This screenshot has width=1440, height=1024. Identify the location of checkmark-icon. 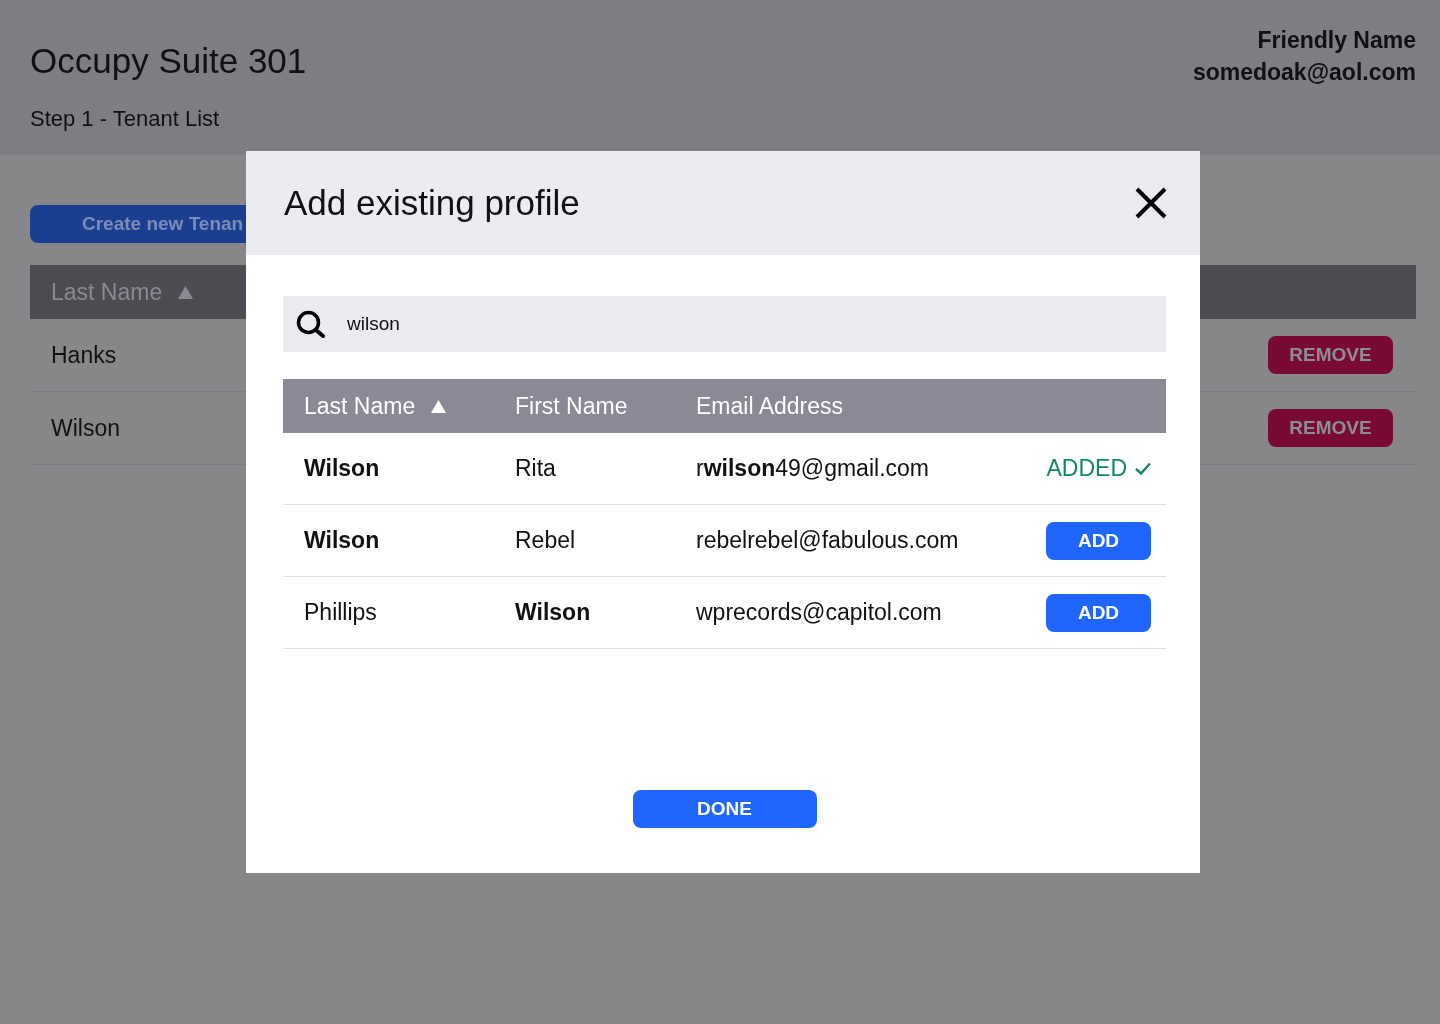
(1143, 468).